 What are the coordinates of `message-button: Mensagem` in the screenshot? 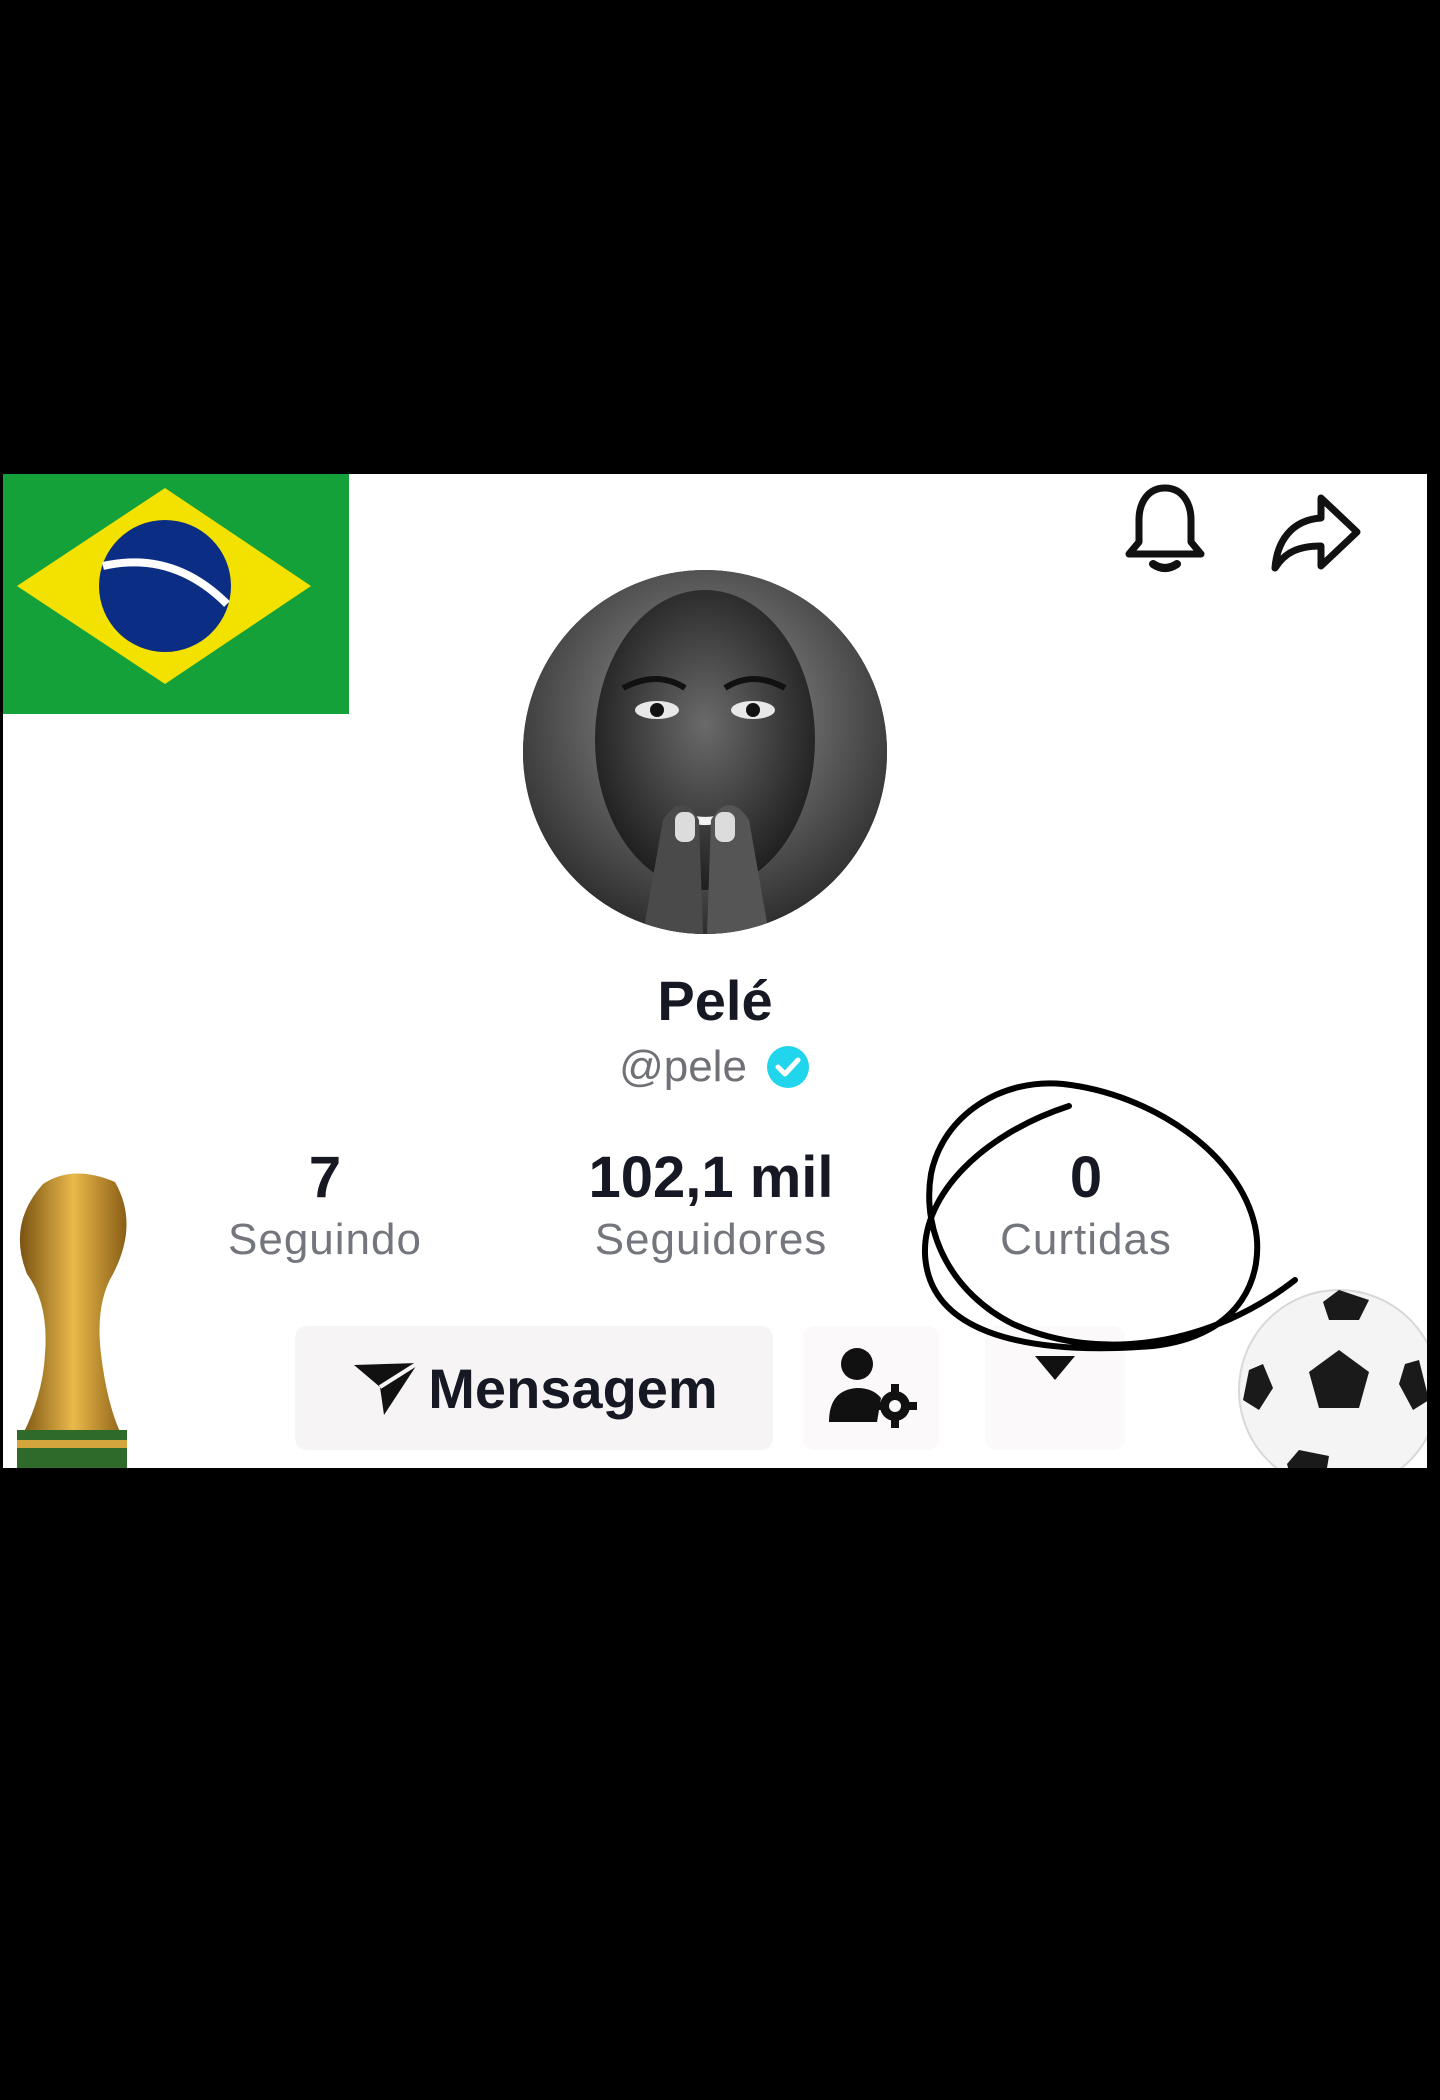 It's located at (534, 1388).